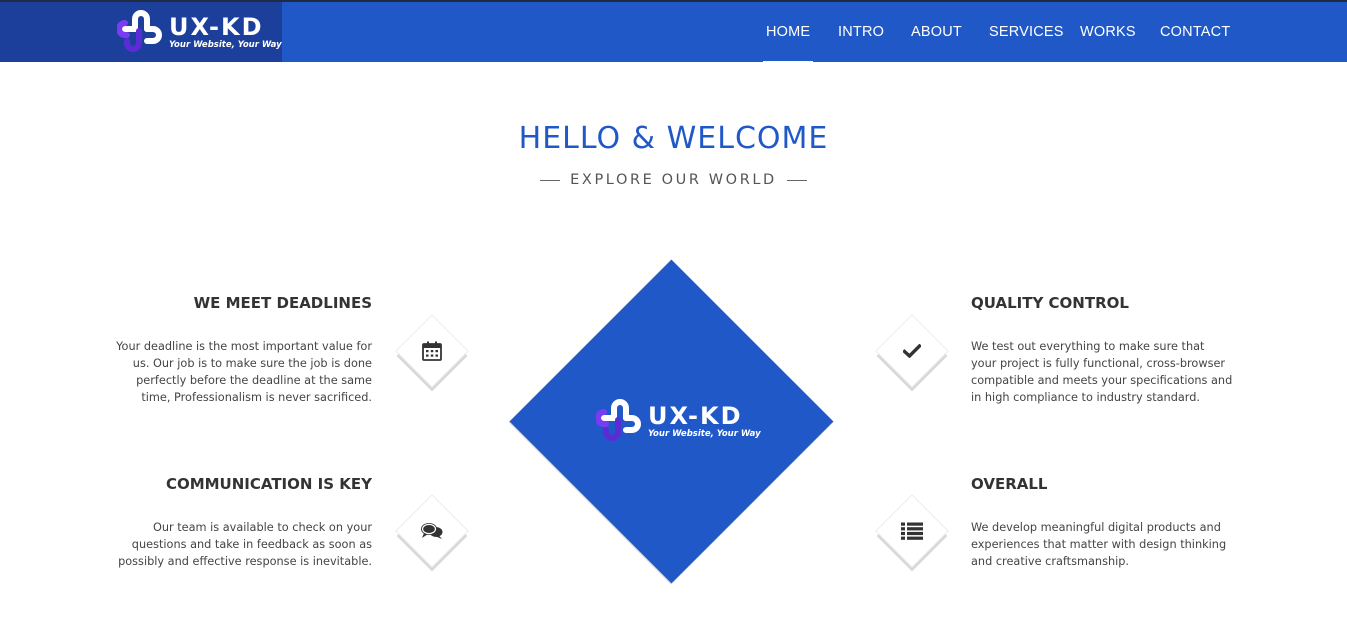 This screenshot has height=628, width=1347. Describe the element at coordinates (912, 351) in the screenshot. I see `checkmark-icon` at that location.